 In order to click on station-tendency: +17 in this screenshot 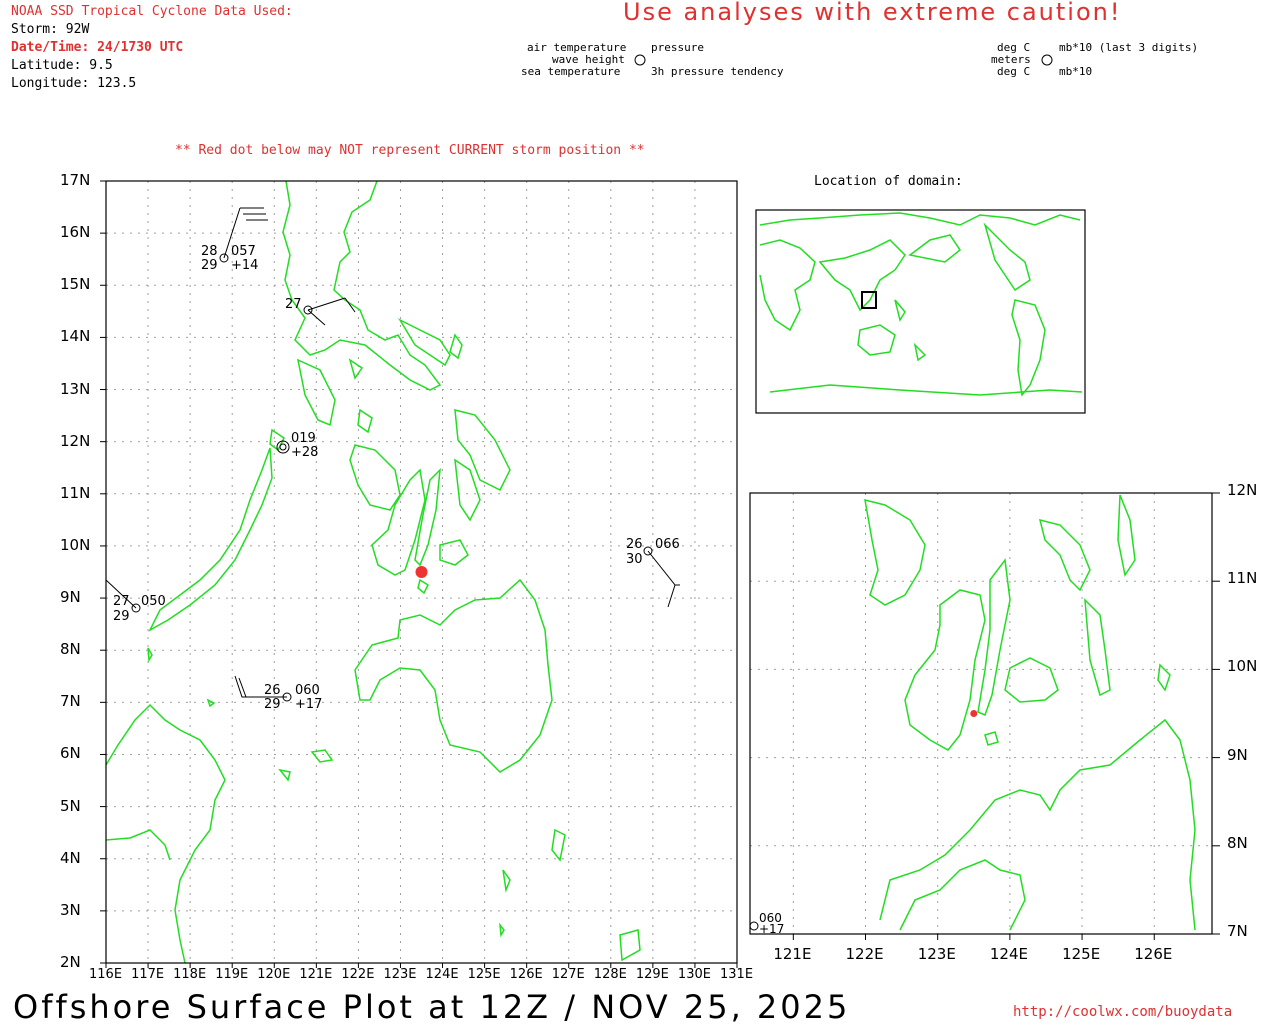, I will do `click(309, 704)`.